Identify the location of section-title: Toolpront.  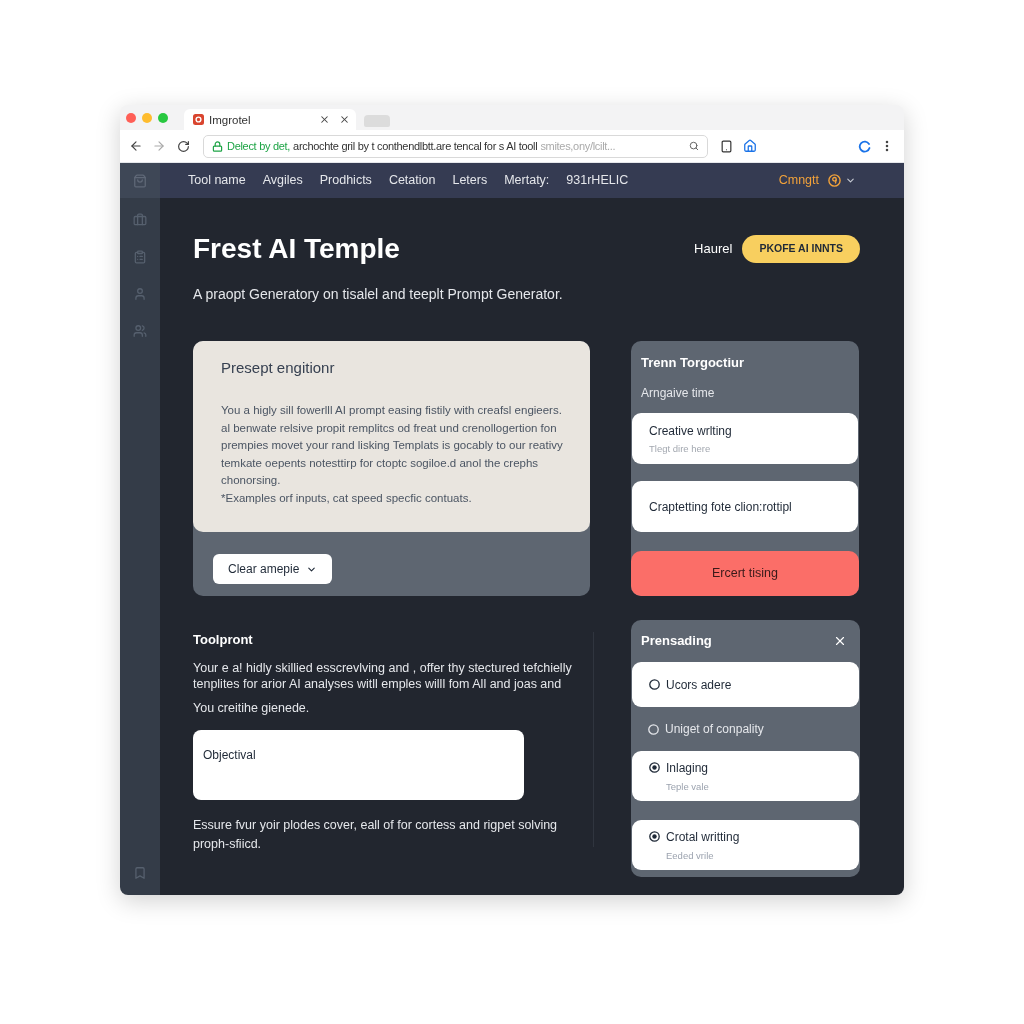
(223, 640).